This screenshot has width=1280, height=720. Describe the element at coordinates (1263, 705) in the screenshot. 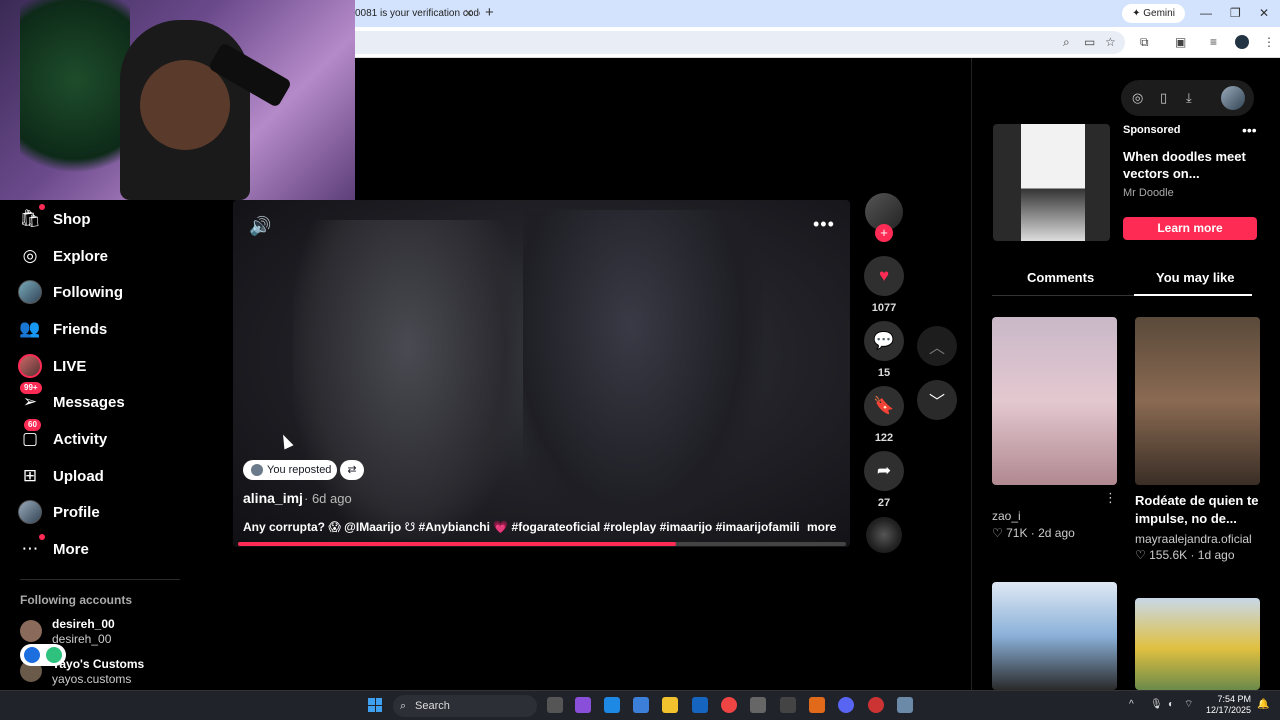

I see `notifications-icon: 🔔` at that location.